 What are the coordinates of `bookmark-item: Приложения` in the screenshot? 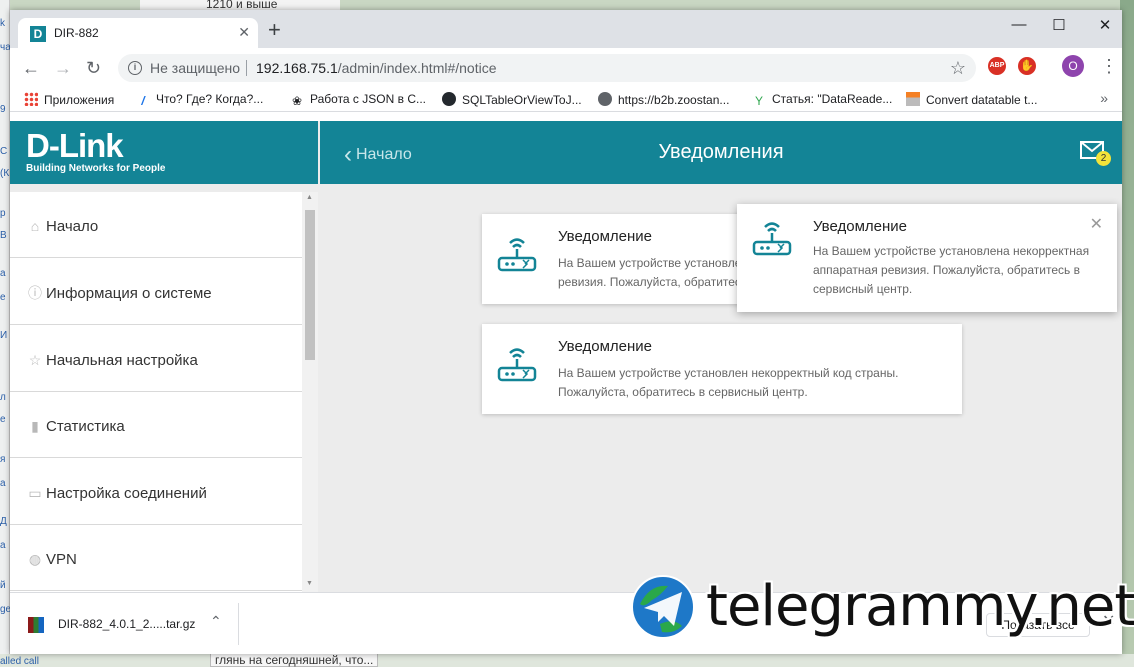 It's located at (69, 99).